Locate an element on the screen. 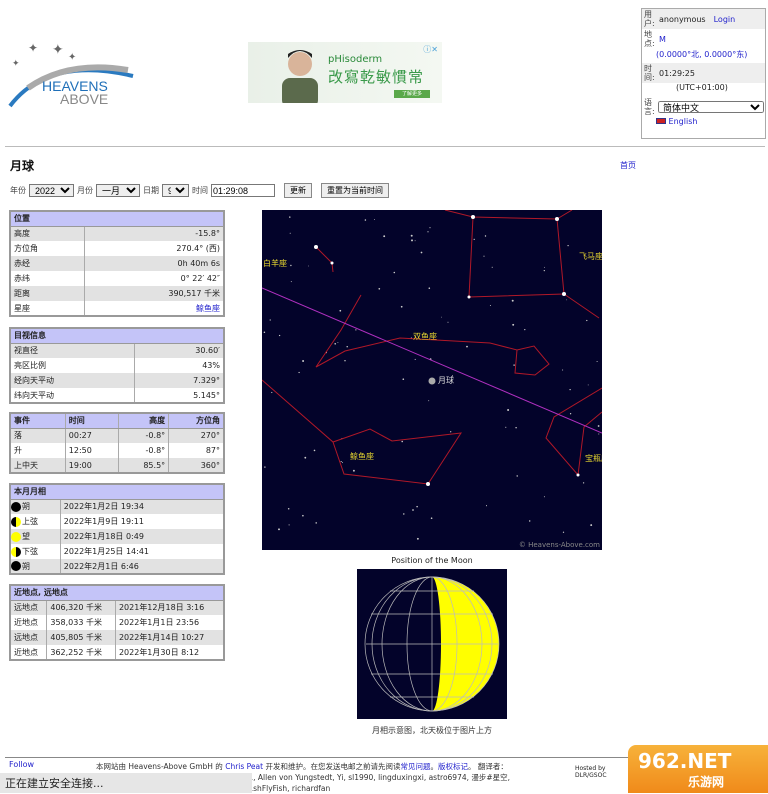 This screenshot has width=768, height=794. hosted-by-dlr: Hosted by DLR/GSOC is located at coordinates (591, 772).